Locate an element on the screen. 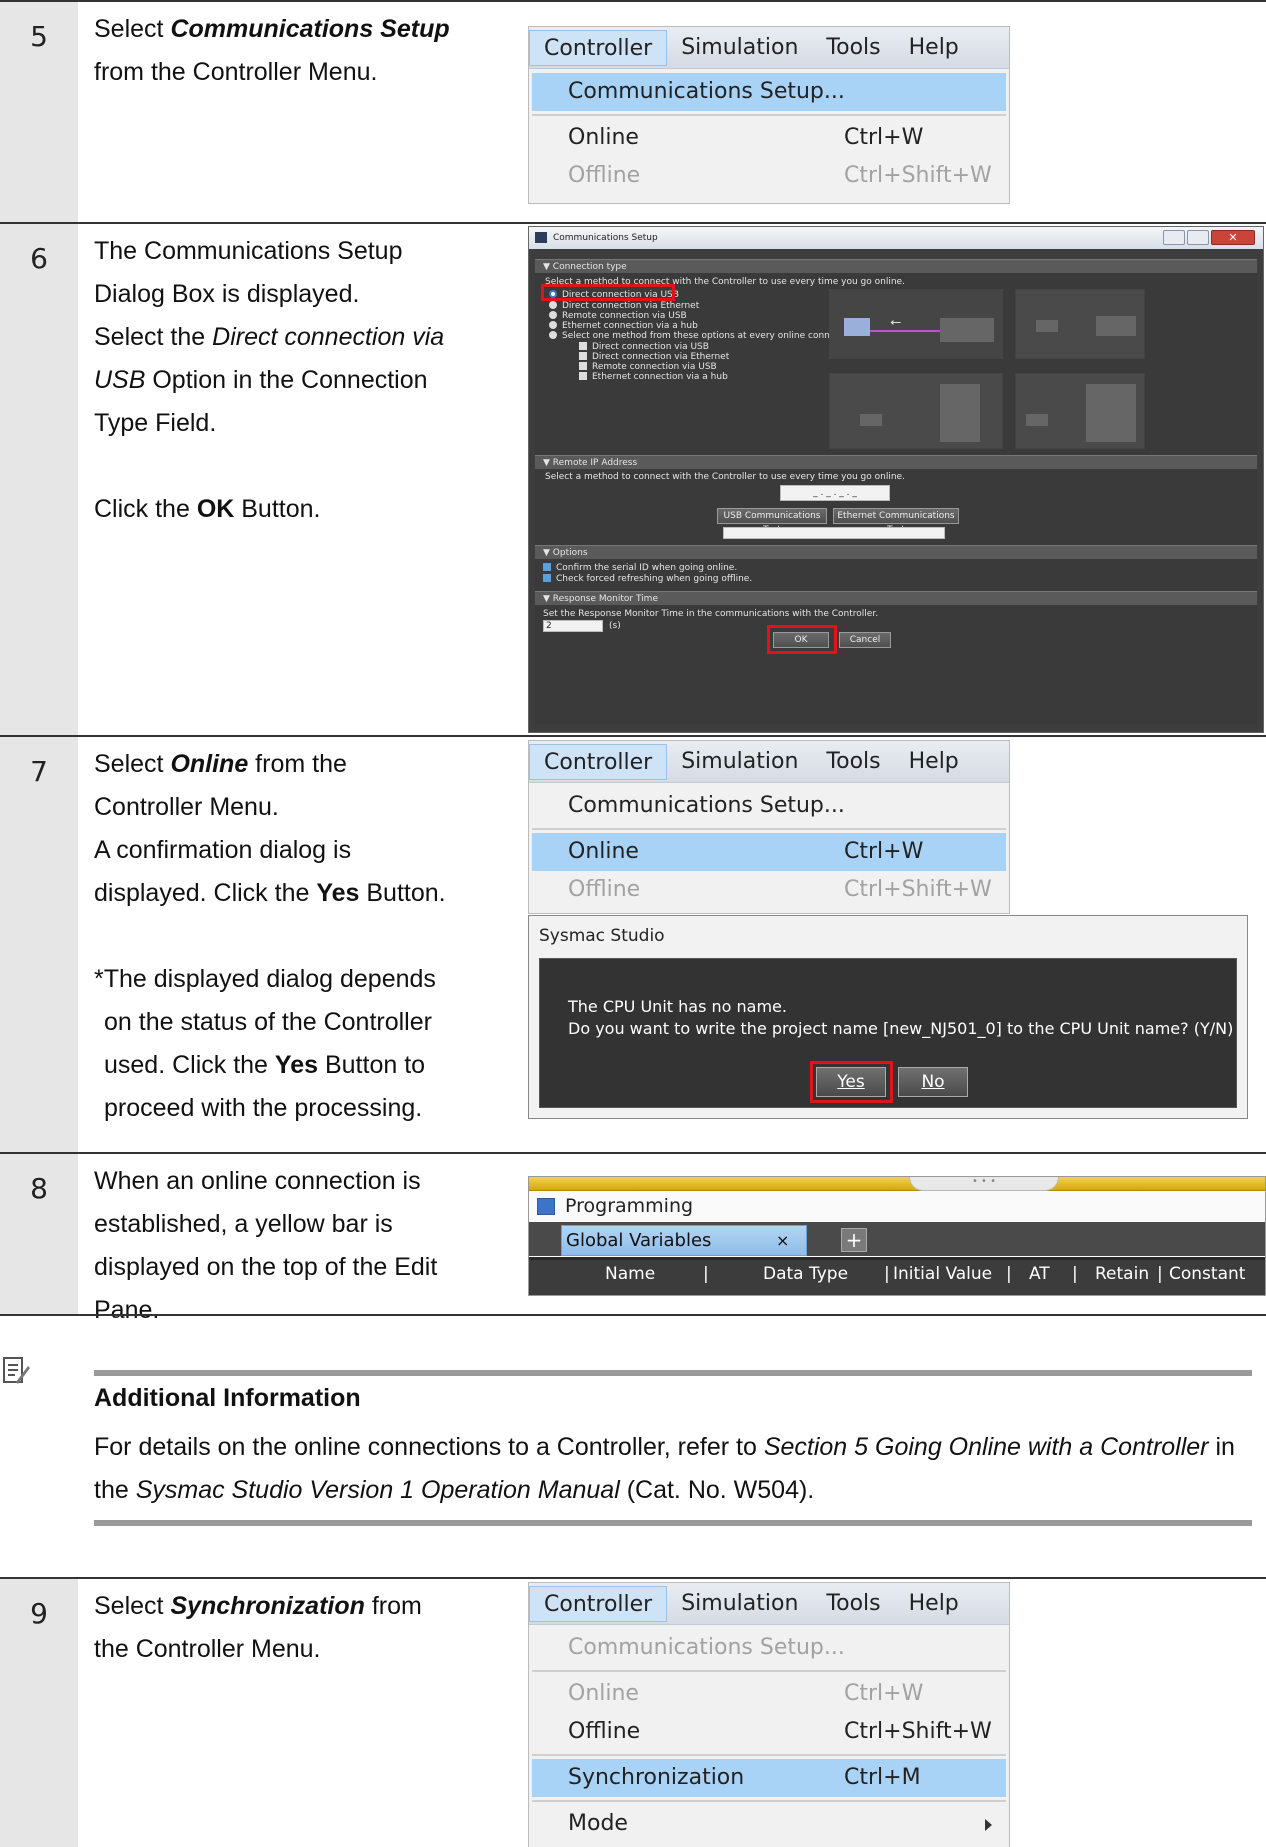  maximize-button is located at coordinates (1198, 237).